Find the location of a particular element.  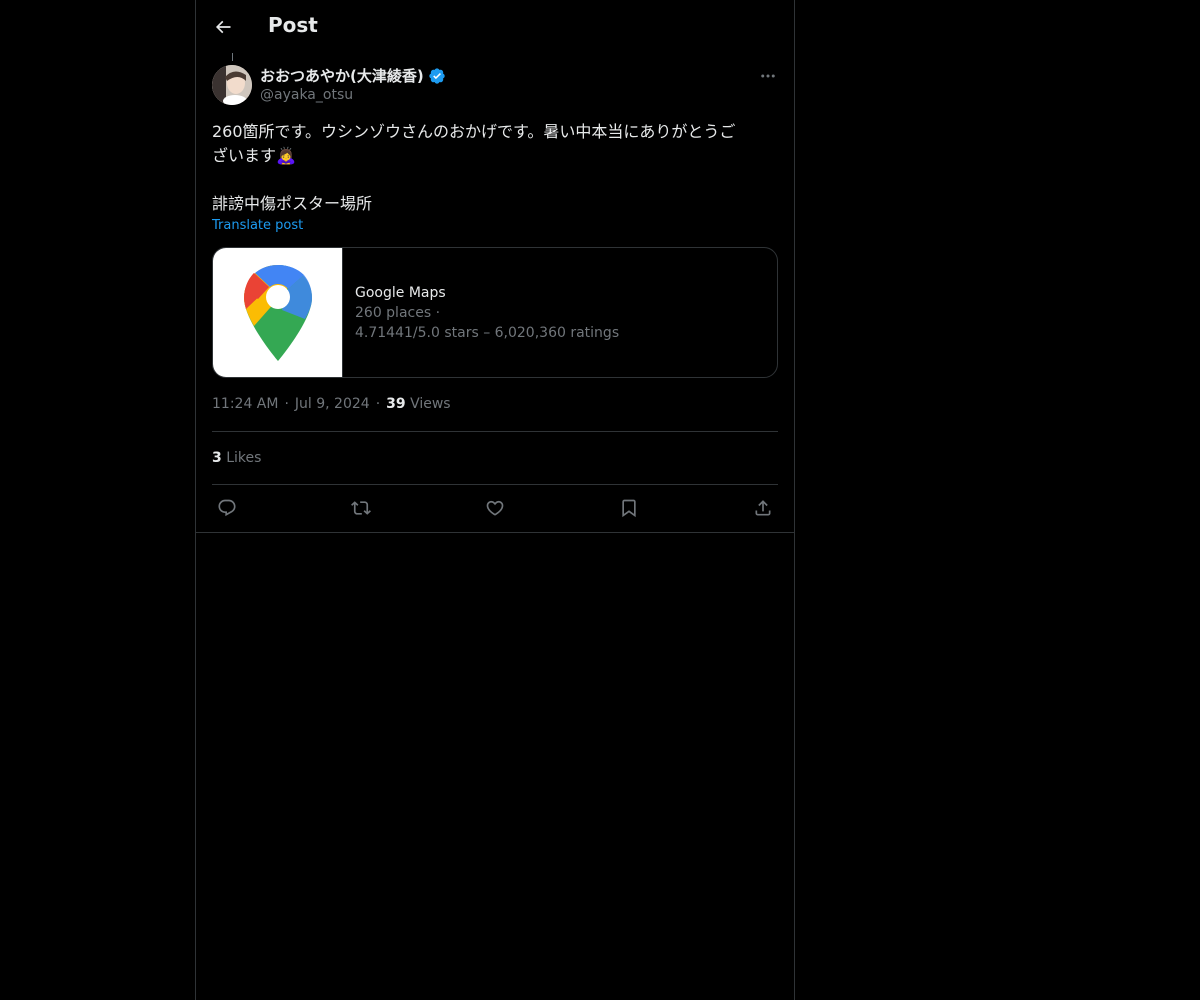

like-button is located at coordinates (495, 508).